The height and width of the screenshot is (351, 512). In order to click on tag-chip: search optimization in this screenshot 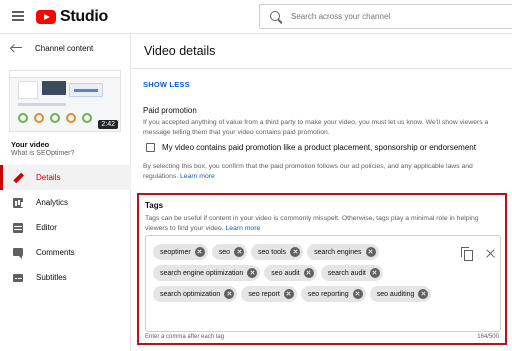, I will do `click(195, 294)`.